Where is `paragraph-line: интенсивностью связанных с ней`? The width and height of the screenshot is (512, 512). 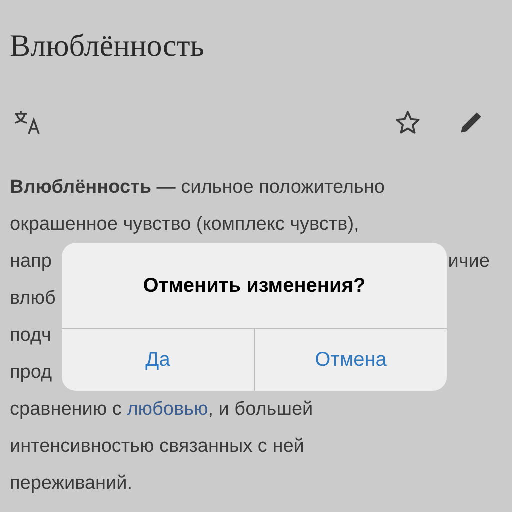 paragraph-line: интенсивностью связанных с ней is located at coordinates (157, 447).